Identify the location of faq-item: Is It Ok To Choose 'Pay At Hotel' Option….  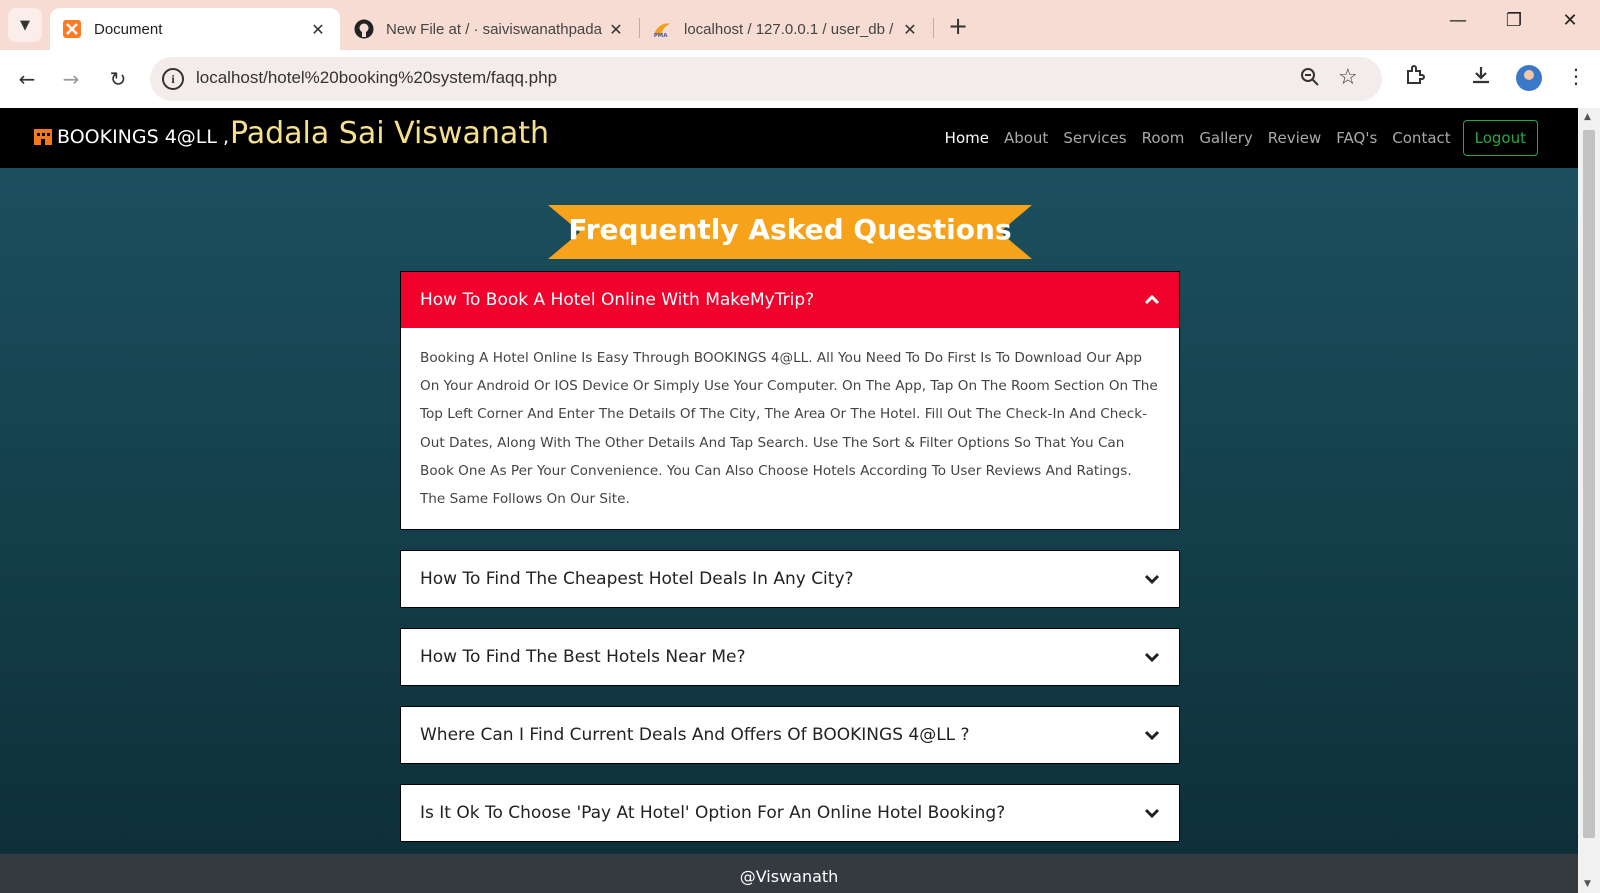
(790, 813).